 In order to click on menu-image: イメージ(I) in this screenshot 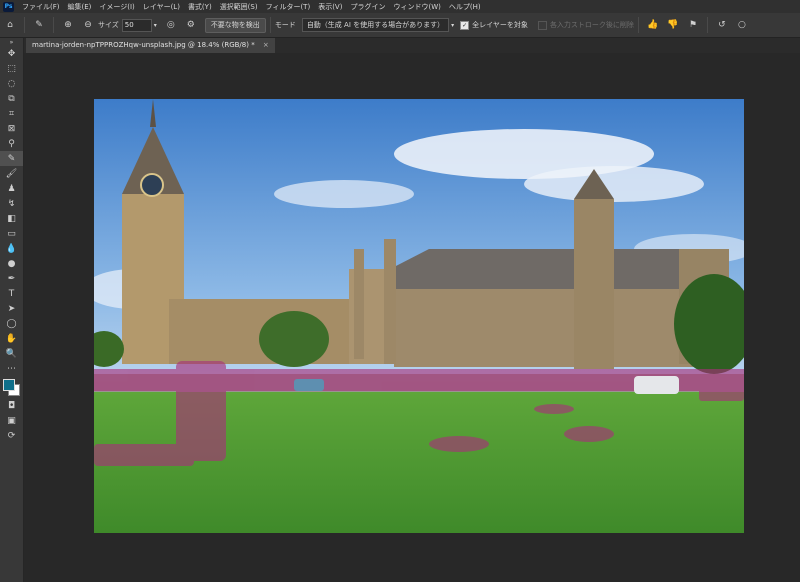, I will do `click(116, 7)`.